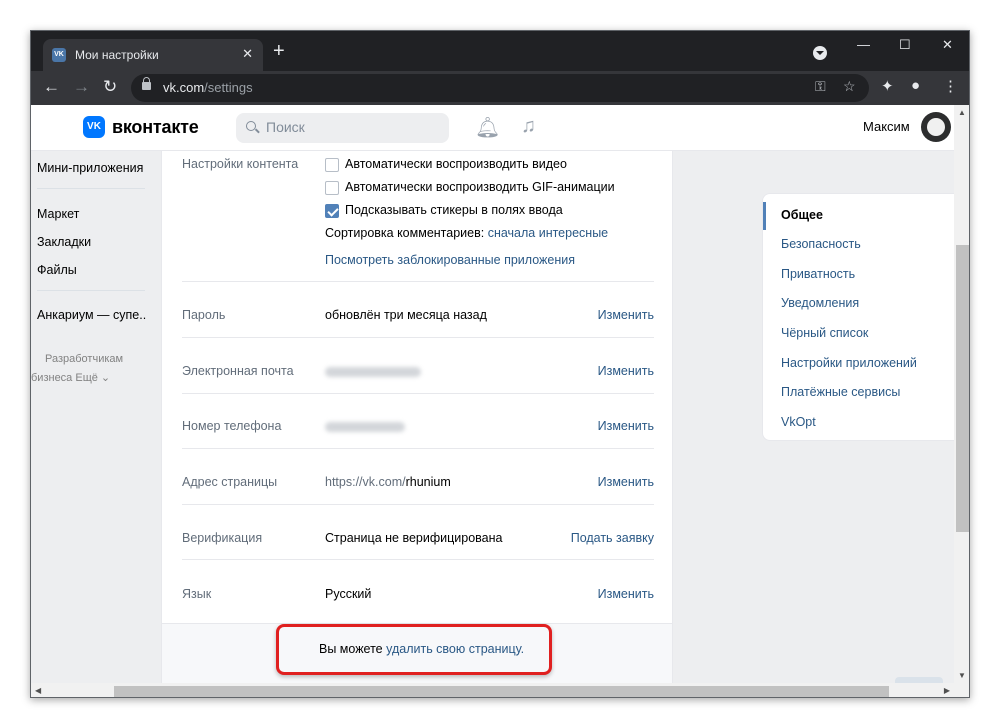 The image size is (999, 728). I want to click on nav-item-bookmarks: Закладки, so click(64, 242).